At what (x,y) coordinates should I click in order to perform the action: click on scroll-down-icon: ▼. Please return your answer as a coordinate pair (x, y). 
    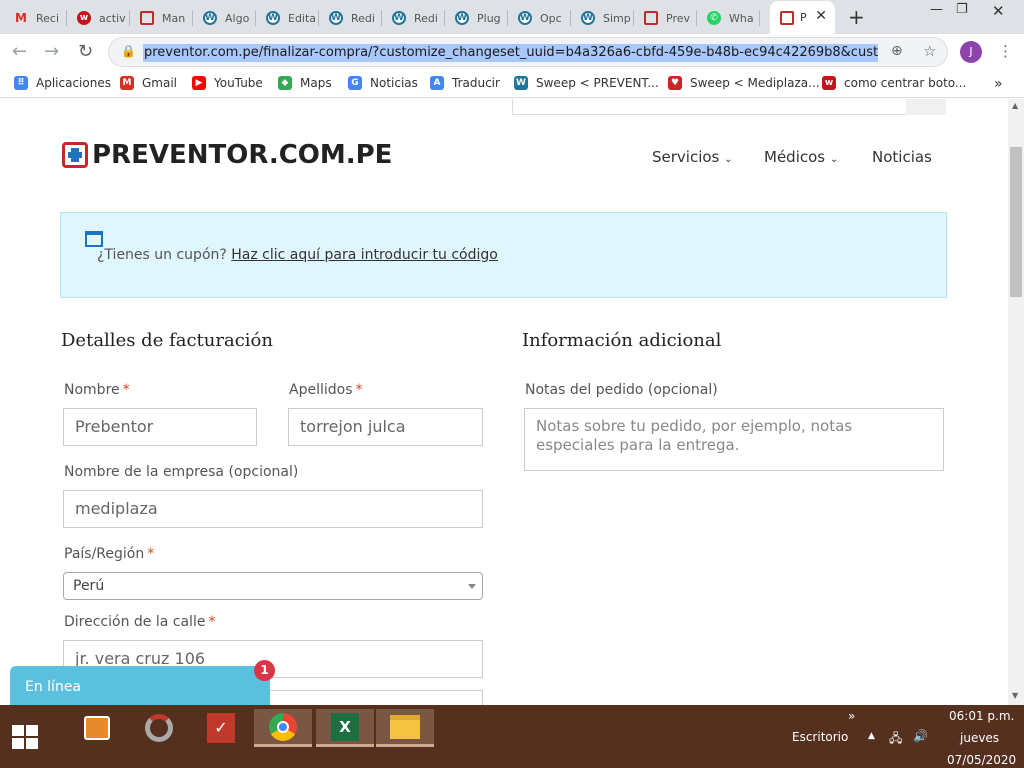
    Looking at the image, I should click on (1015, 695).